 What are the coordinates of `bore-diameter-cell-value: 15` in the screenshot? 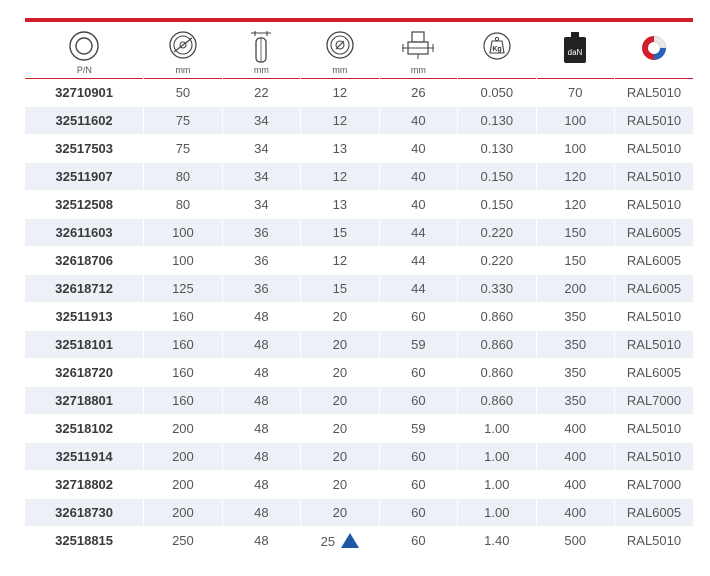 It's located at (340, 232).